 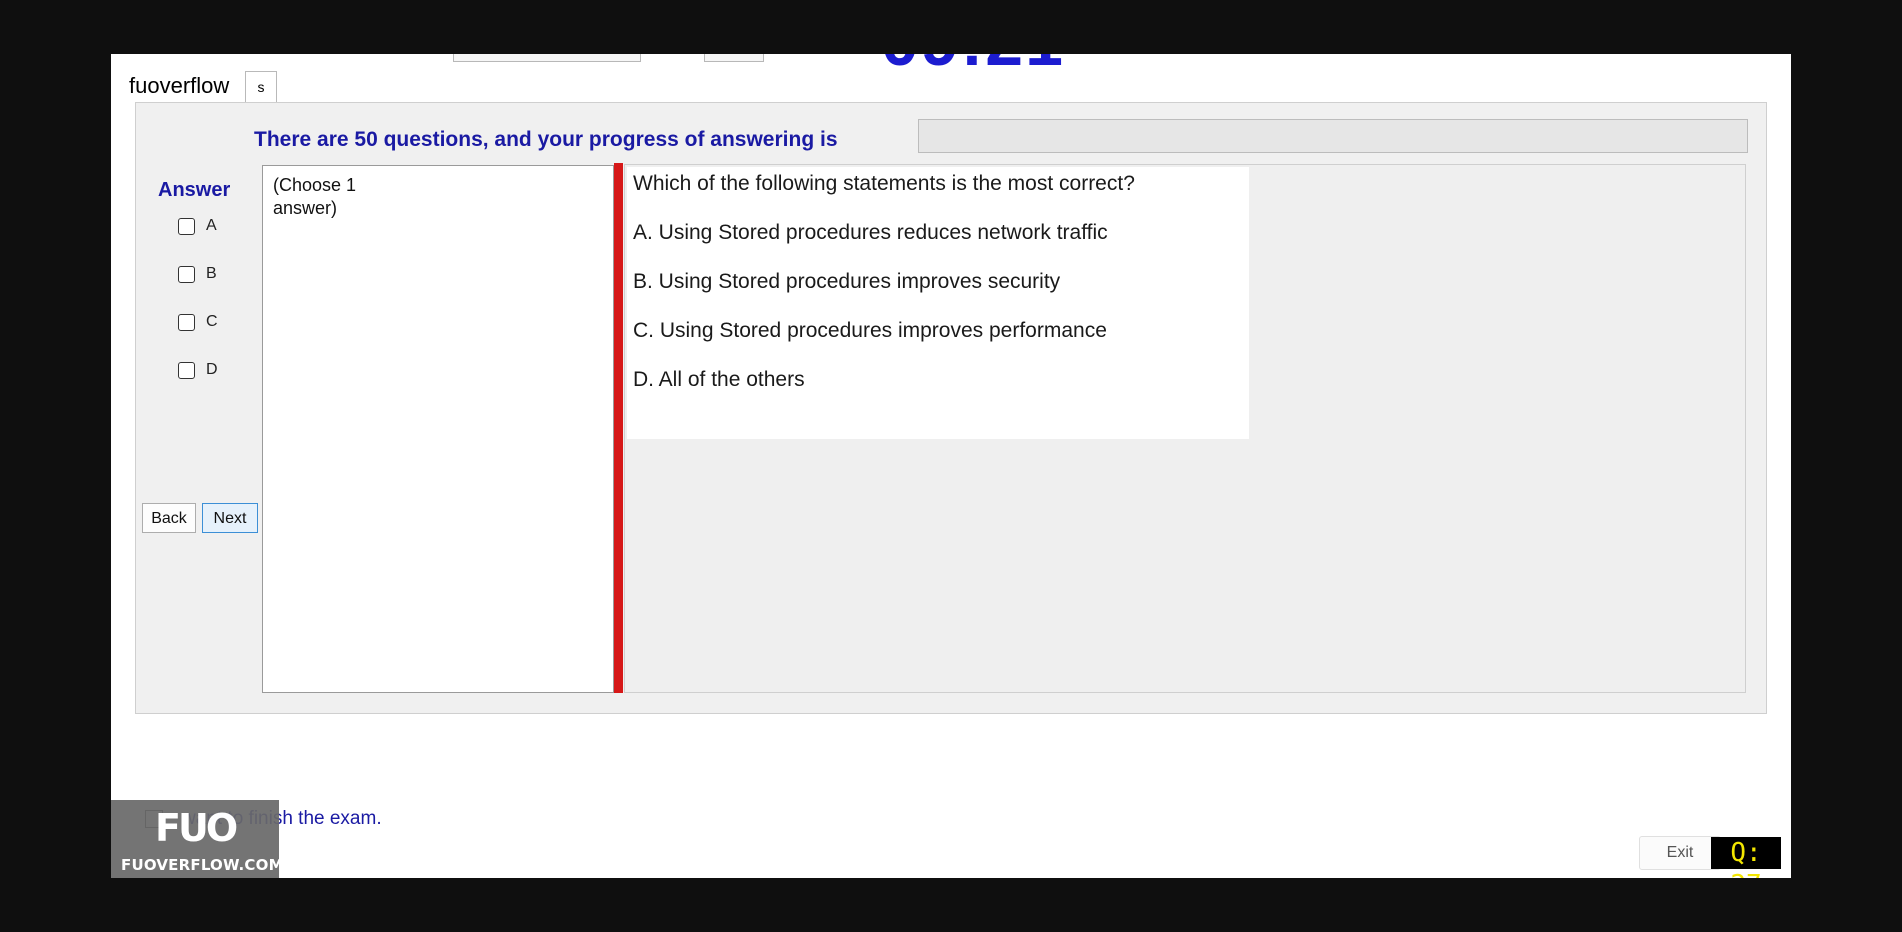 What do you see at coordinates (212, 369) in the screenshot?
I see `option-d-label: D` at bounding box center [212, 369].